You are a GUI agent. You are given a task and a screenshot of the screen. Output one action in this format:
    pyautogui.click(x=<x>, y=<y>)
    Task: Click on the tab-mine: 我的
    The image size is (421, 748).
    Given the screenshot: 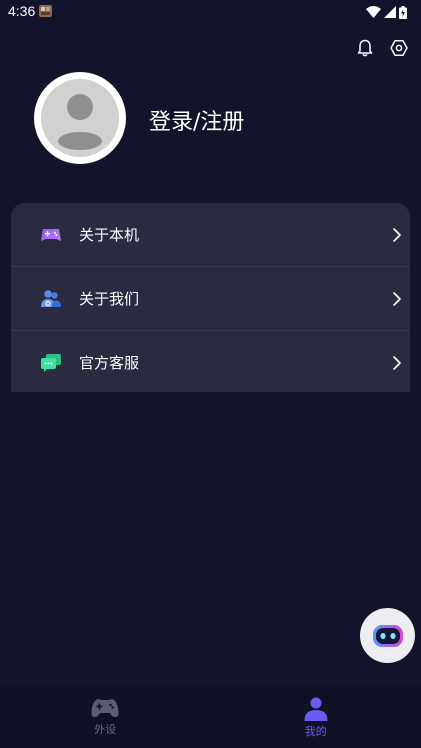 What is the action you would take?
    pyautogui.click(x=316, y=717)
    